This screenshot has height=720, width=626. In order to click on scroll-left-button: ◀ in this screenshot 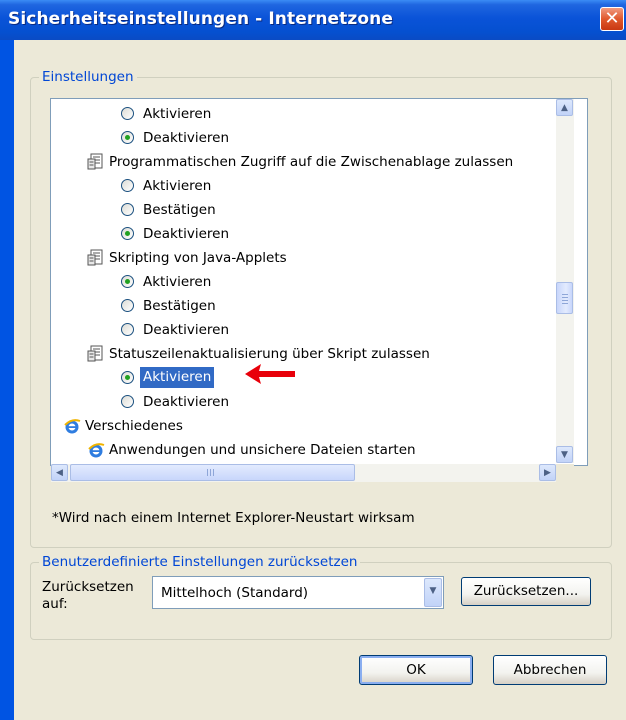, I will do `click(59, 472)`.